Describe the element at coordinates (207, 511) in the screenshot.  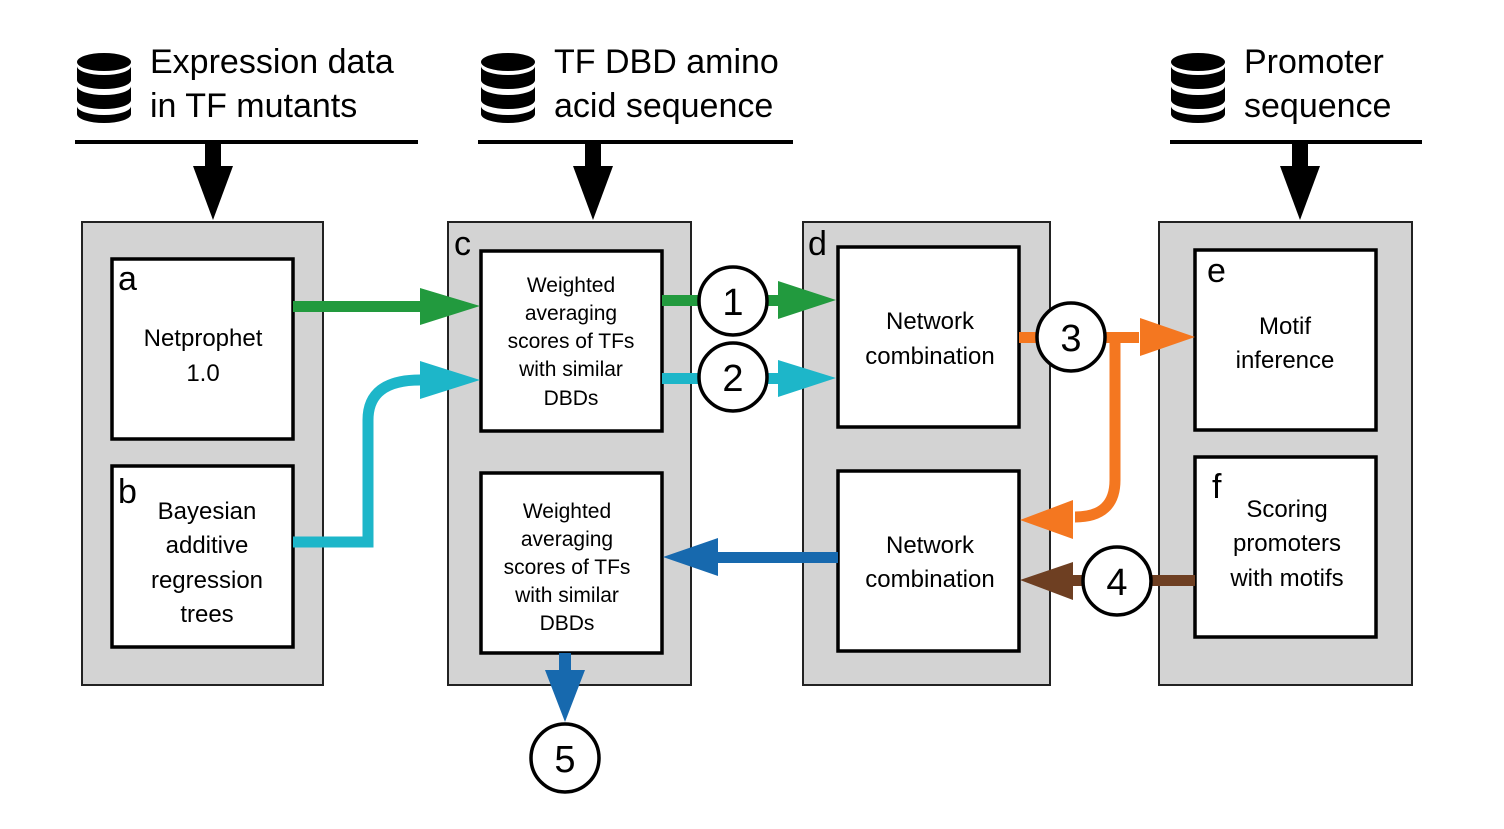
I see `box-text: Bayesian` at that location.